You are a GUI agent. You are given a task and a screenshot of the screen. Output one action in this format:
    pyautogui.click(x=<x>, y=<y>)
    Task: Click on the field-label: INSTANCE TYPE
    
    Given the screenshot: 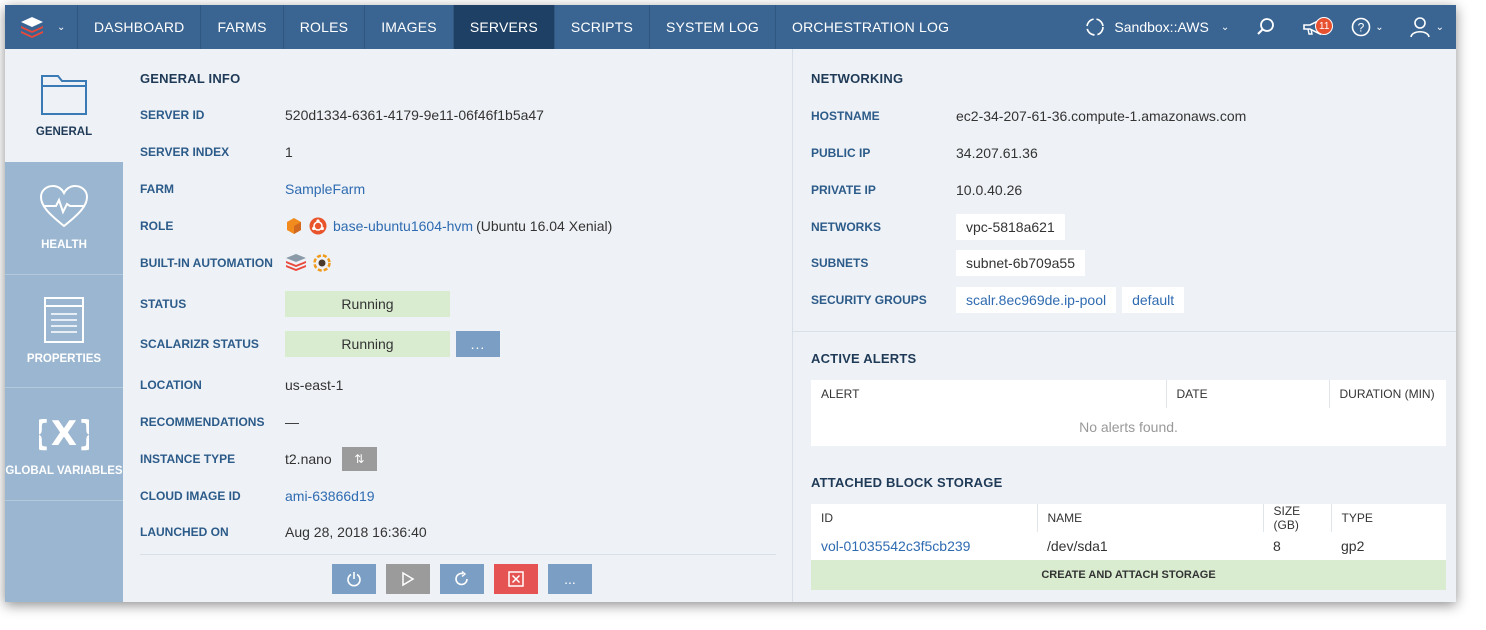 What is the action you would take?
    pyautogui.click(x=188, y=459)
    